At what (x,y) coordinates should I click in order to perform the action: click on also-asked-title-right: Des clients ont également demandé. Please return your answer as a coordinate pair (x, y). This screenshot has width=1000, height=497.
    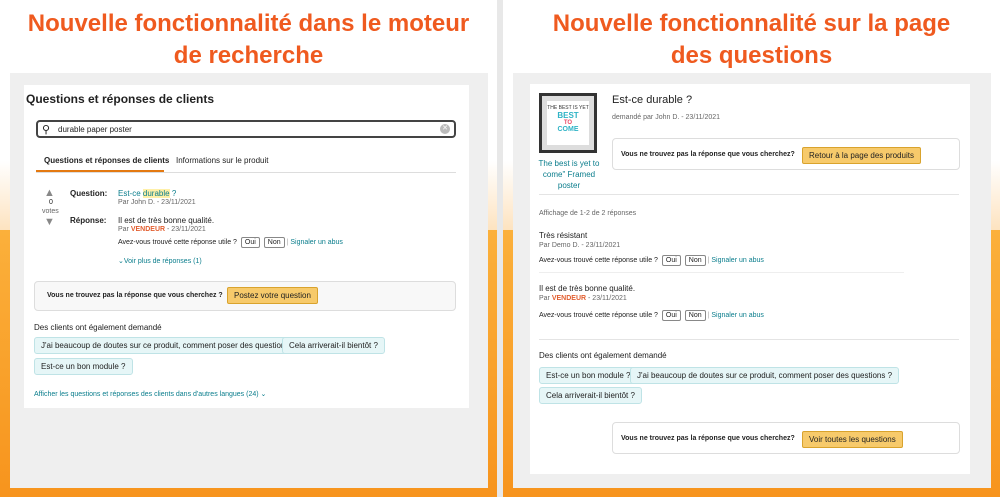
    Looking at the image, I should click on (603, 355).